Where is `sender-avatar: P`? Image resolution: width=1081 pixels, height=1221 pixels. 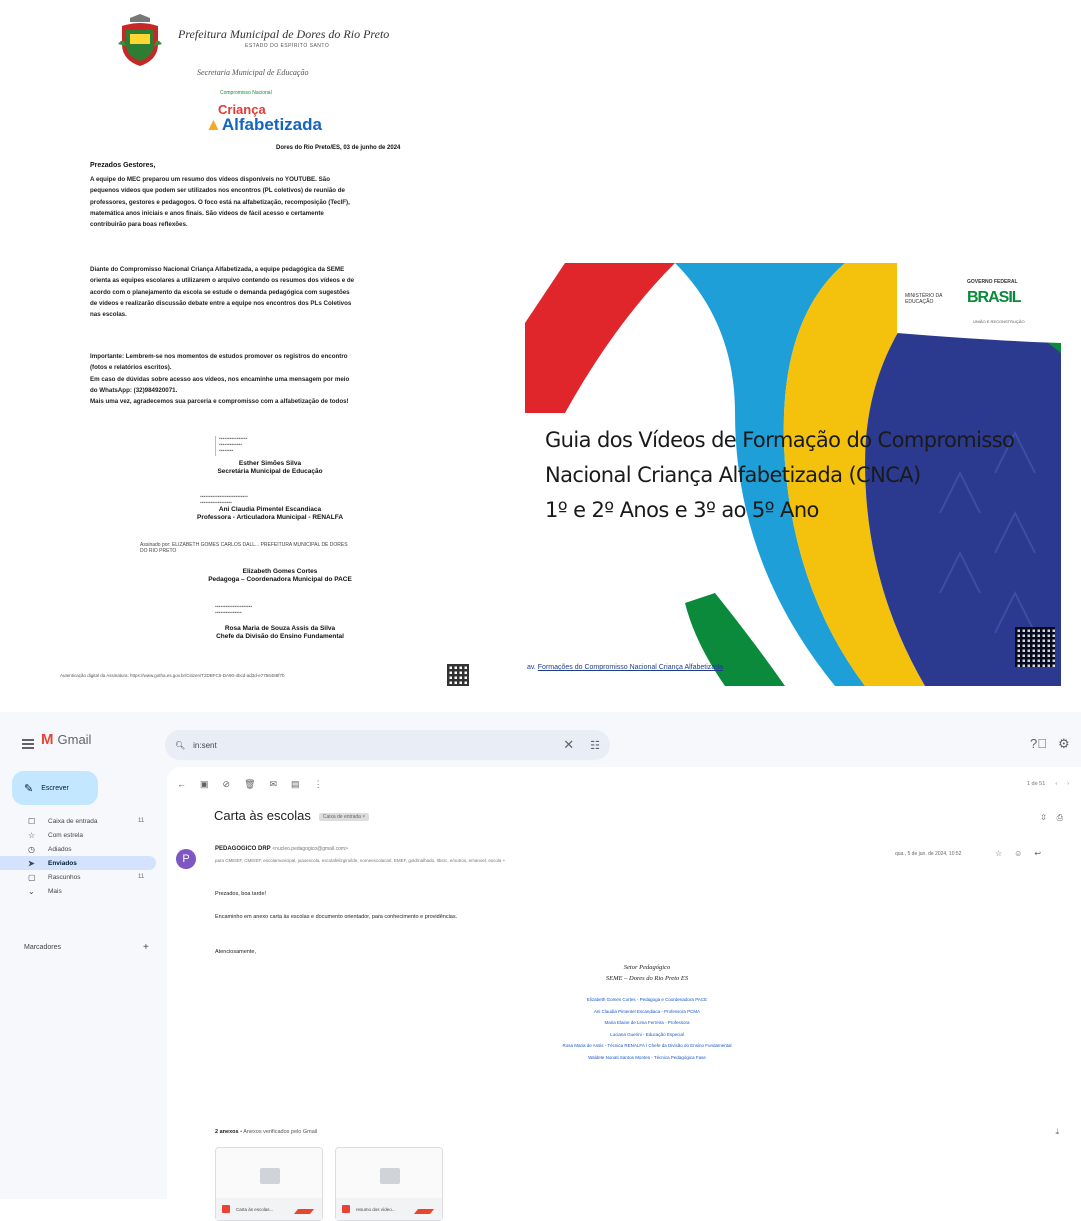 sender-avatar: P is located at coordinates (186, 859).